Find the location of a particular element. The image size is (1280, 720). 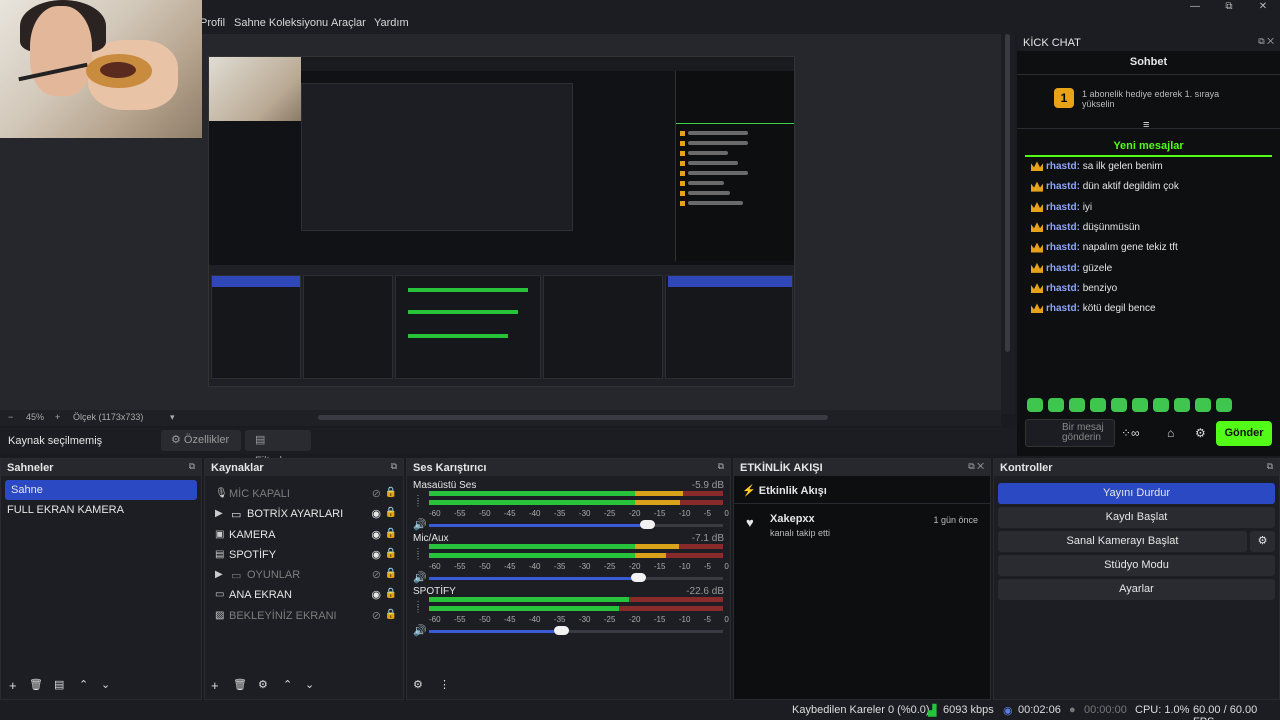

scene-item: FULL EKRAN KAMERA is located at coordinates (101, 510).